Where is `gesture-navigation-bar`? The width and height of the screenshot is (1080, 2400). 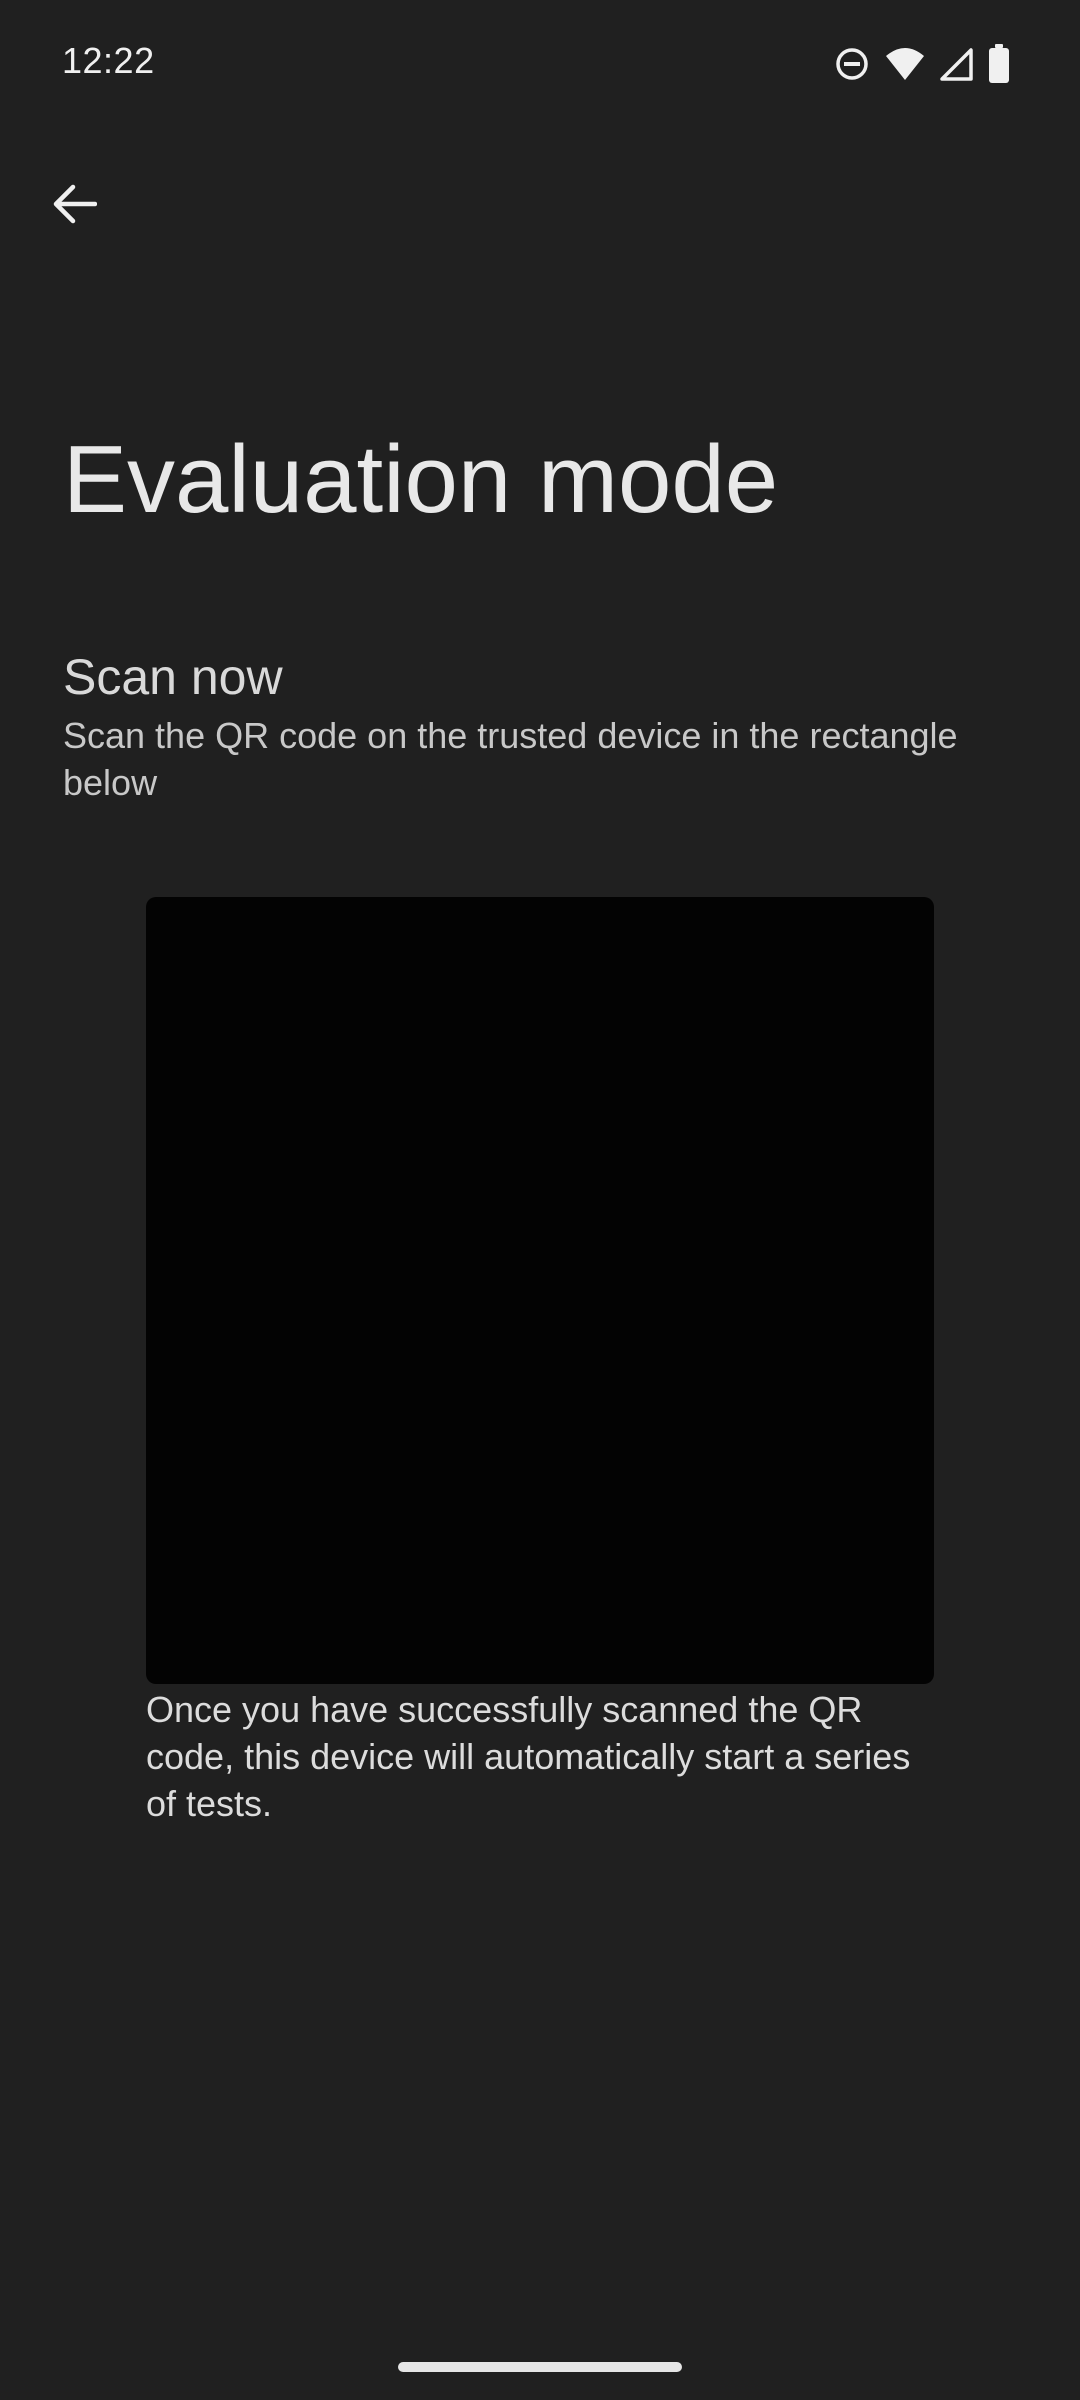
gesture-navigation-bar is located at coordinates (540, 2367).